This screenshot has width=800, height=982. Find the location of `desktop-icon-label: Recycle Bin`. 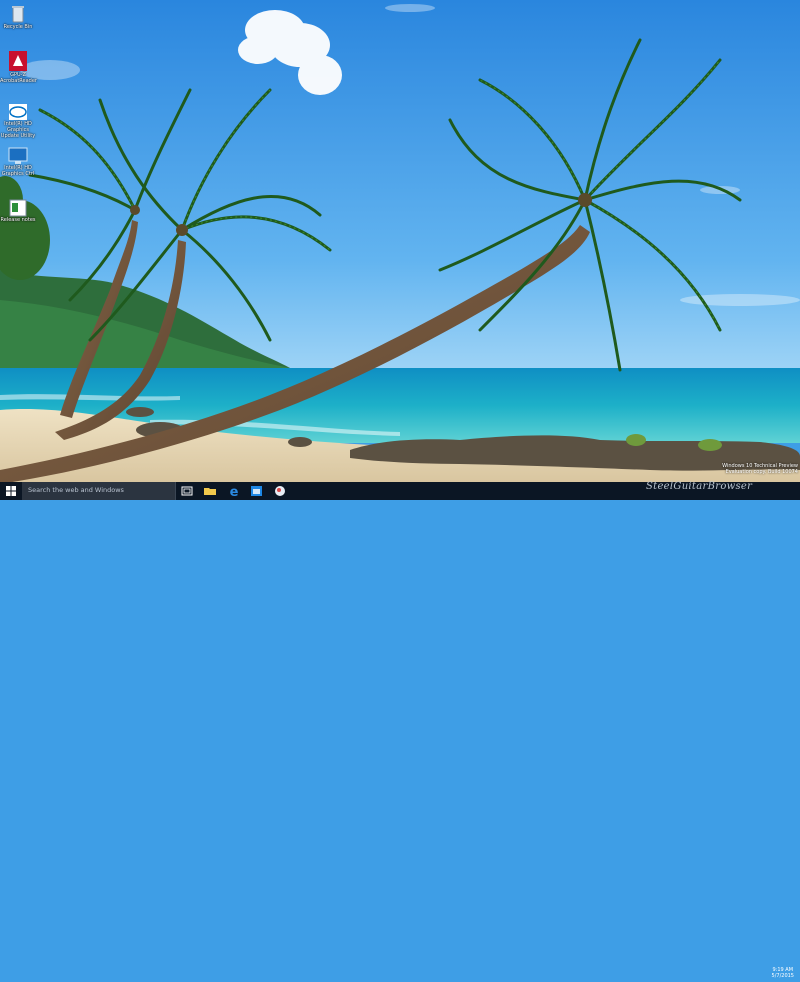

desktop-icon-label: Recycle Bin is located at coordinates (18, 27).